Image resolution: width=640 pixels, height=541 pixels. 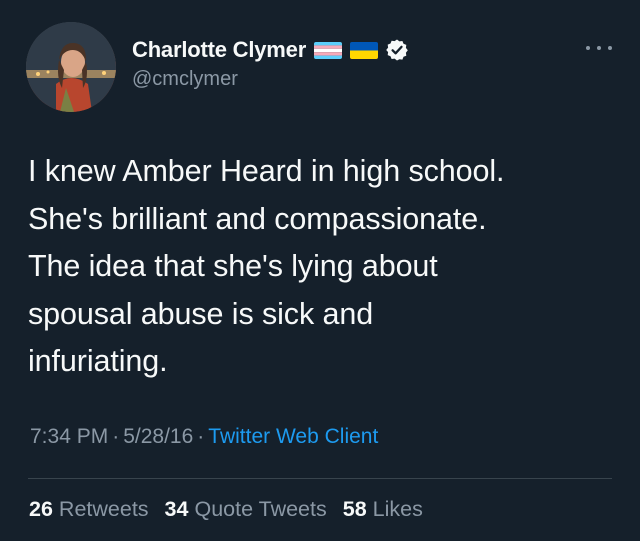 What do you see at coordinates (293, 436) in the screenshot?
I see `tweet-client-link: Twitter Web Client` at bounding box center [293, 436].